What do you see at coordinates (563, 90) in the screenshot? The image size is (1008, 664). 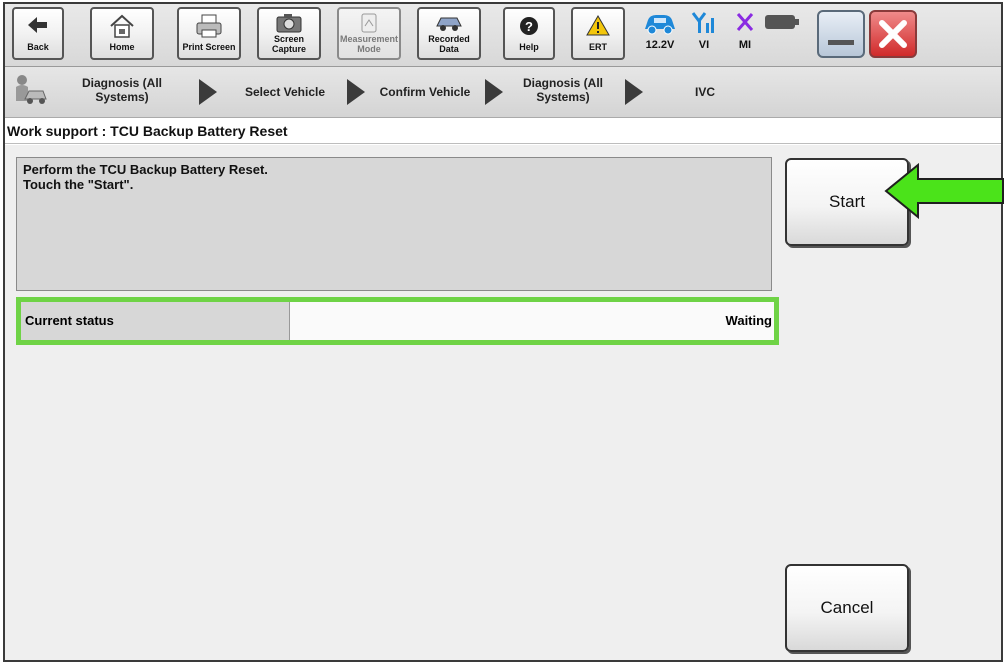 I see `breadcrumb-diagnosis-all-systems-2: Diagnosis (All Systems)` at bounding box center [563, 90].